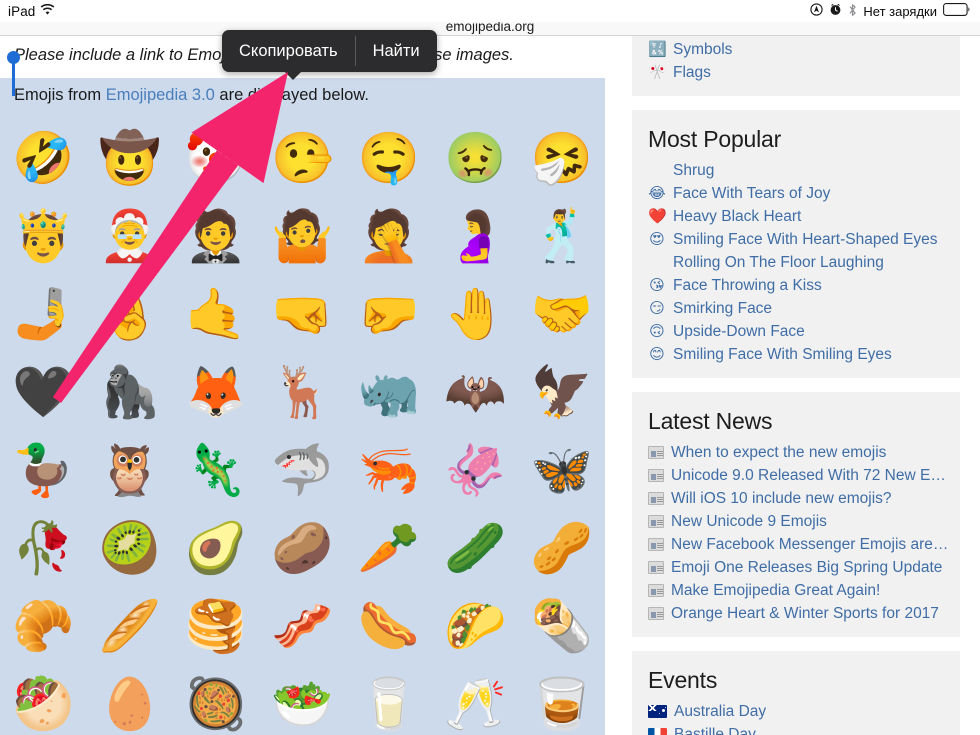 Image resolution: width=980 pixels, height=735 pixels. I want to click on event-item: Australia Day, so click(796, 711).